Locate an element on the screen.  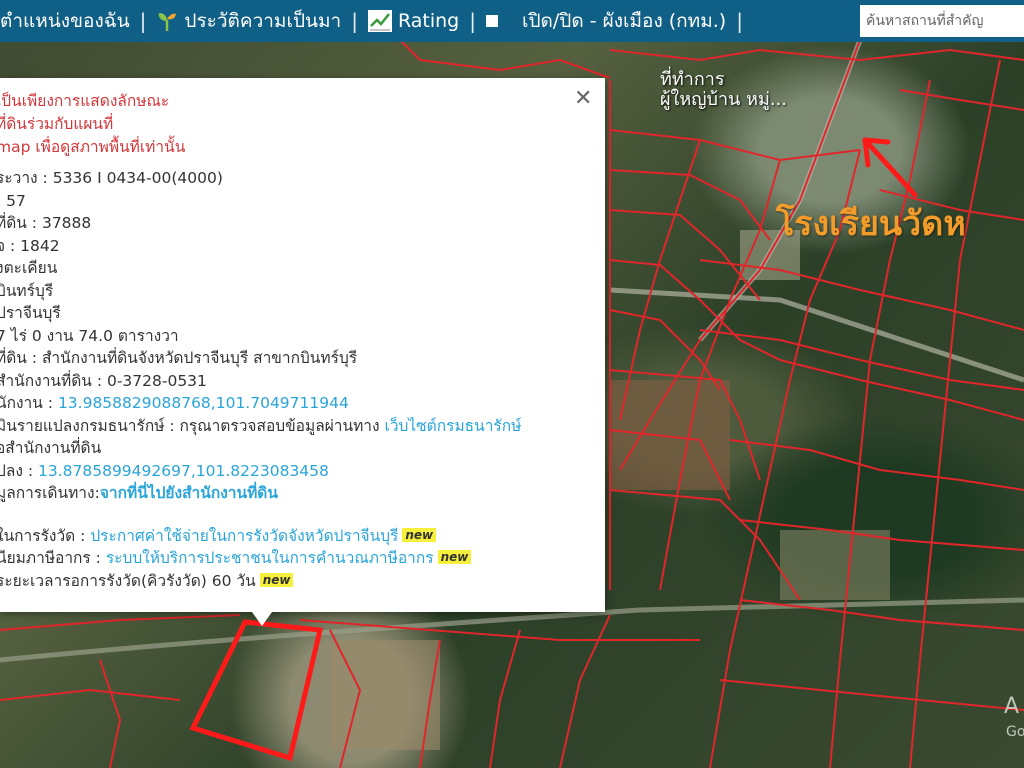
landmark-search-input is located at coordinates (942, 21).